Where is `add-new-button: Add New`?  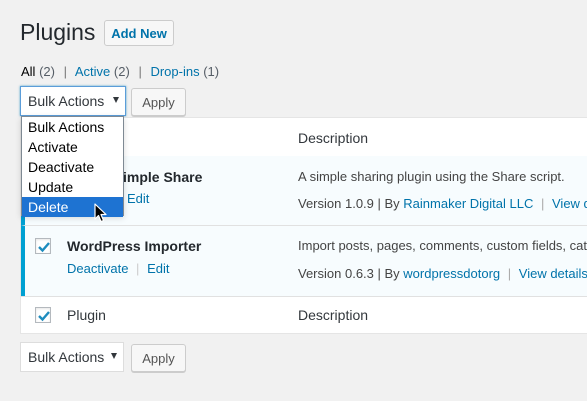
add-new-button: Add New is located at coordinates (139, 33).